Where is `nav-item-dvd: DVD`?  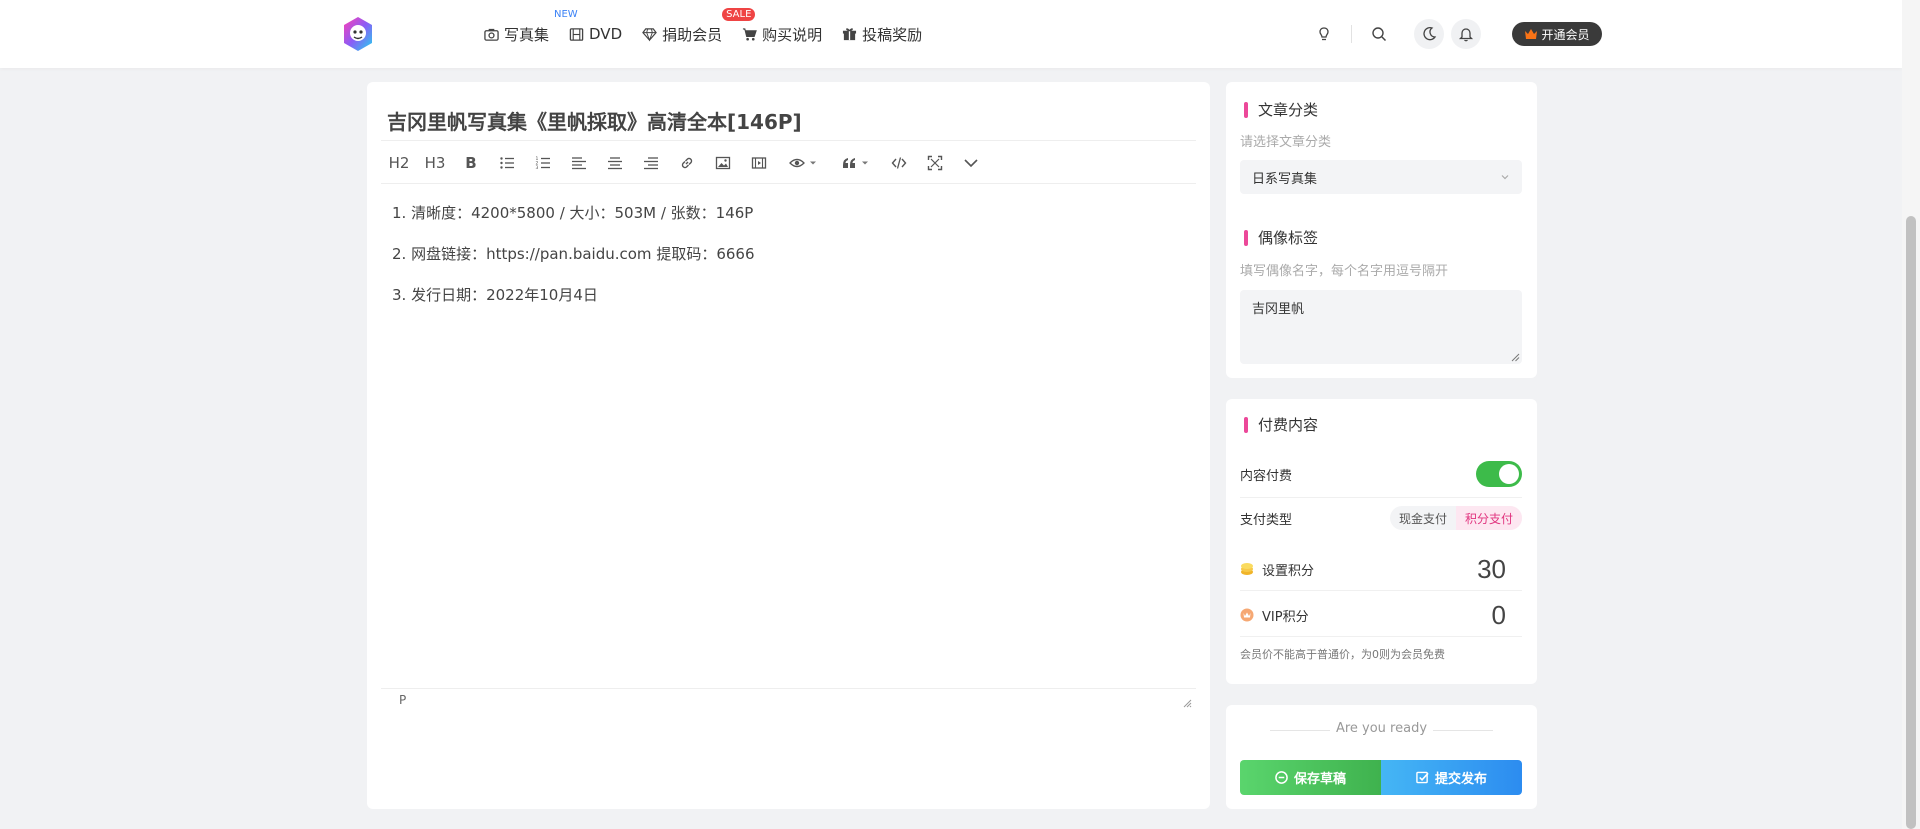
nav-item-dvd: DVD is located at coordinates (595, 34).